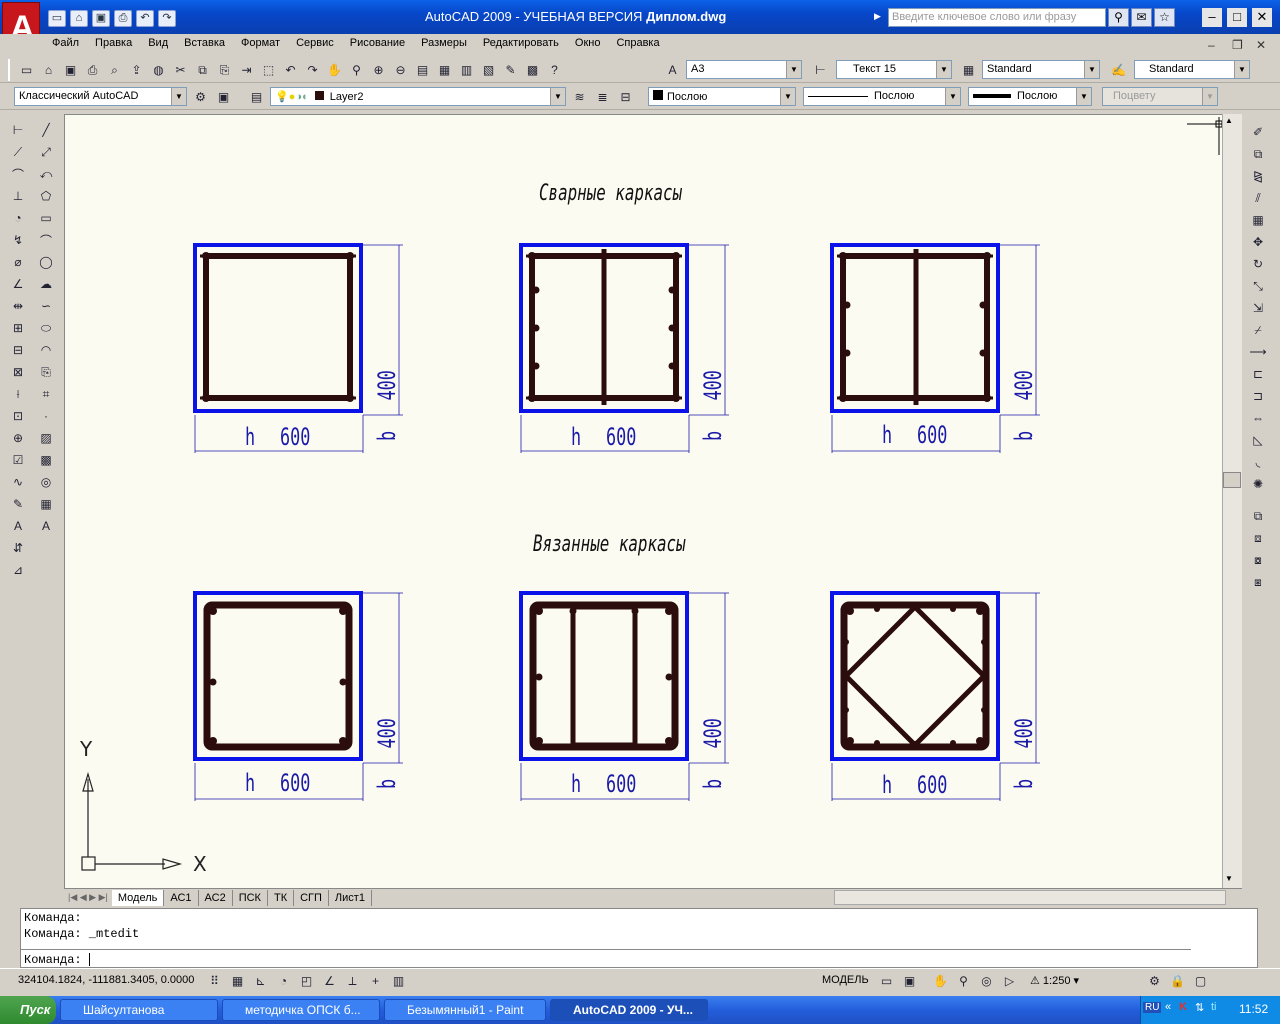 The height and width of the screenshot is (1024, 1280). Describe the element at coordinates (88, 897) in the screenshot. I see `tab-nav-icons: |◀ ◀ ▶ ▶|` at that location.